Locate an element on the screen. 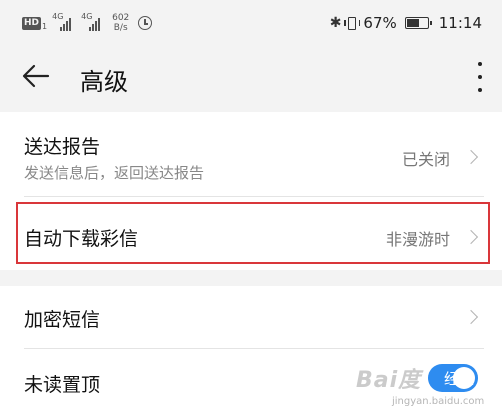 This screenshot has height=417, width=502. watermark-url: jingyan.baidu.com is located at coordinates (438, 401).